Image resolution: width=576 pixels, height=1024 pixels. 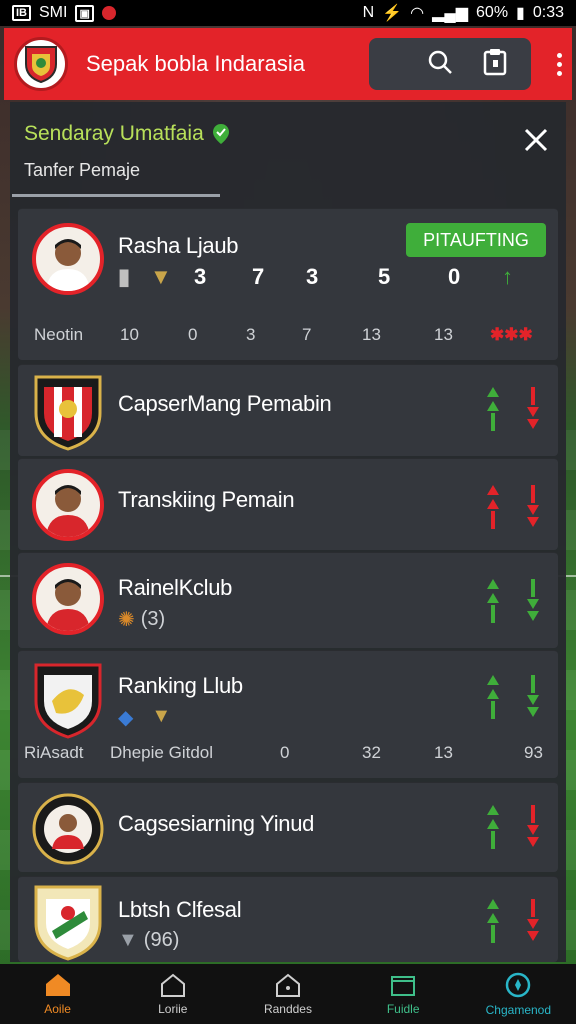 What do you see at coordinates (57, 1009) in the screenshot?
I see `nav-label: Aoile` at bounding box center [57, 1009].